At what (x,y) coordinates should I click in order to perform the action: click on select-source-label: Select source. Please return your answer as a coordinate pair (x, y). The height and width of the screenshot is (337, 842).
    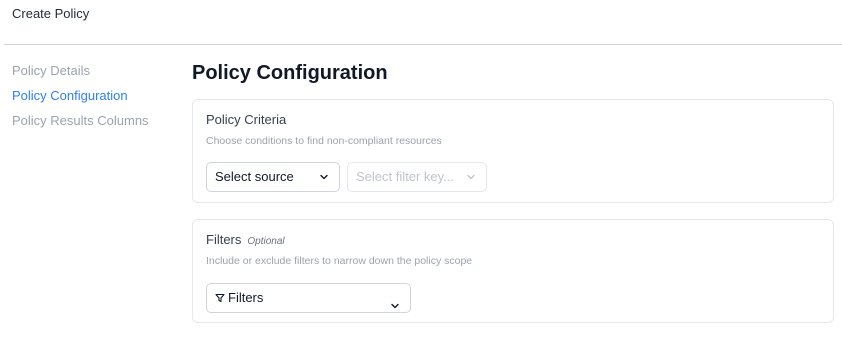
    Looking at the image, I should click on (254, 176).